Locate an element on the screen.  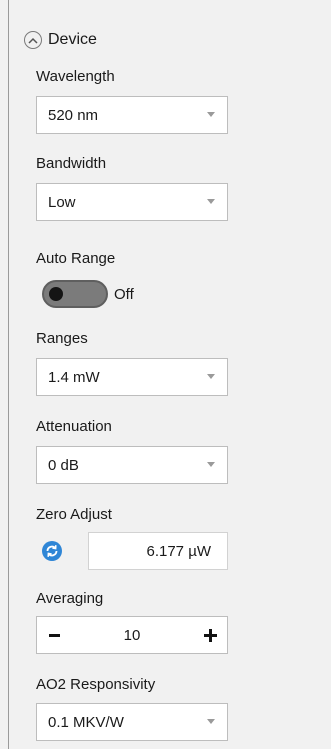
increment-button is located at coordinates (210, 635).